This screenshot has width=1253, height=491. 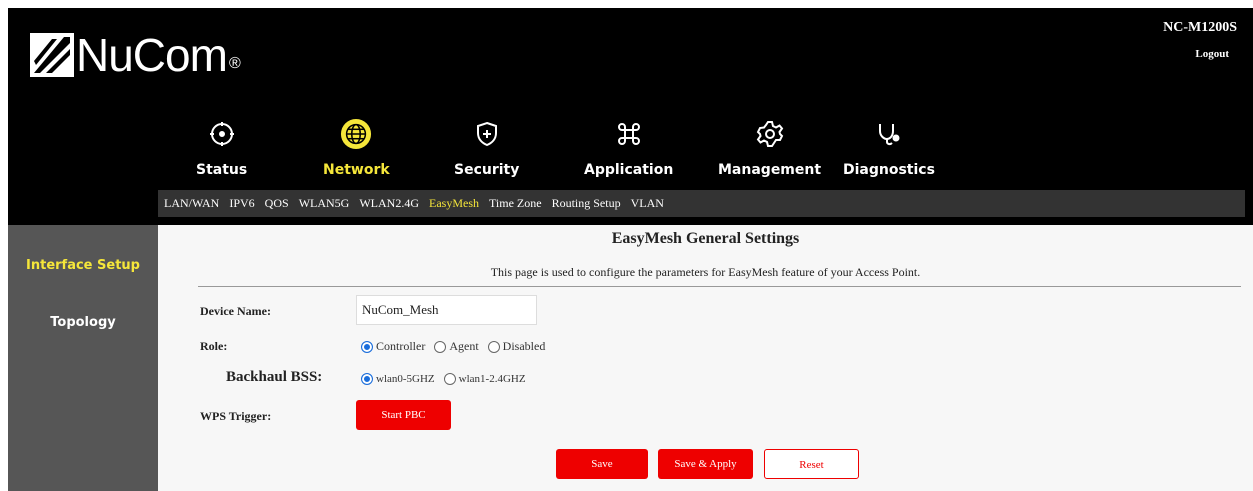 What do you see at coordinates (241, 203) in the screenshot?
I see `subnav-ipv6: IPV6` at bounding box center [241, 203].